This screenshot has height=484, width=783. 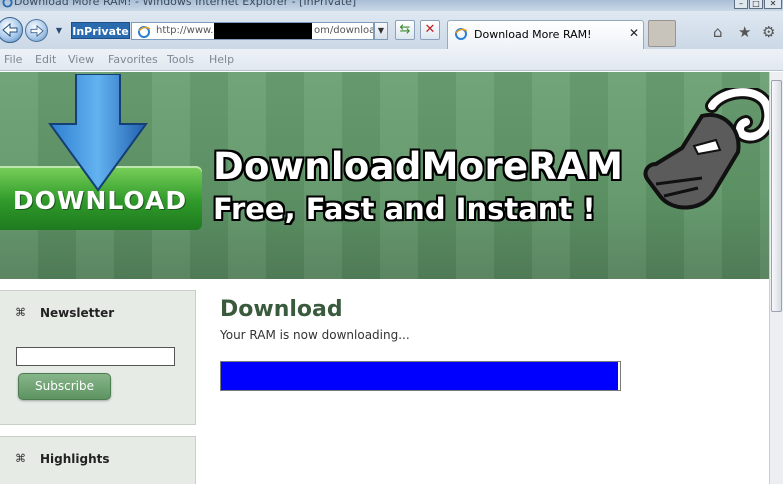 I want to click on ie-tab-icon, so click(x=461, y=34).